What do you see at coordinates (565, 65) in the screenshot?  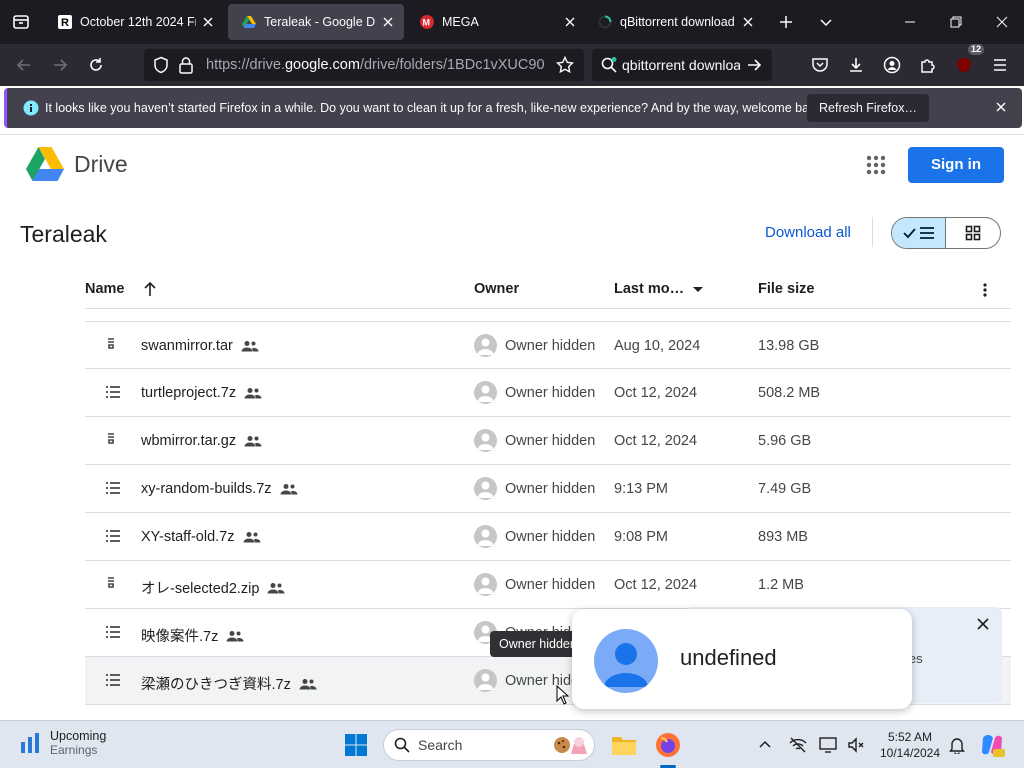 I see `bookmark-star-icon` at bounding box center [565, 65].